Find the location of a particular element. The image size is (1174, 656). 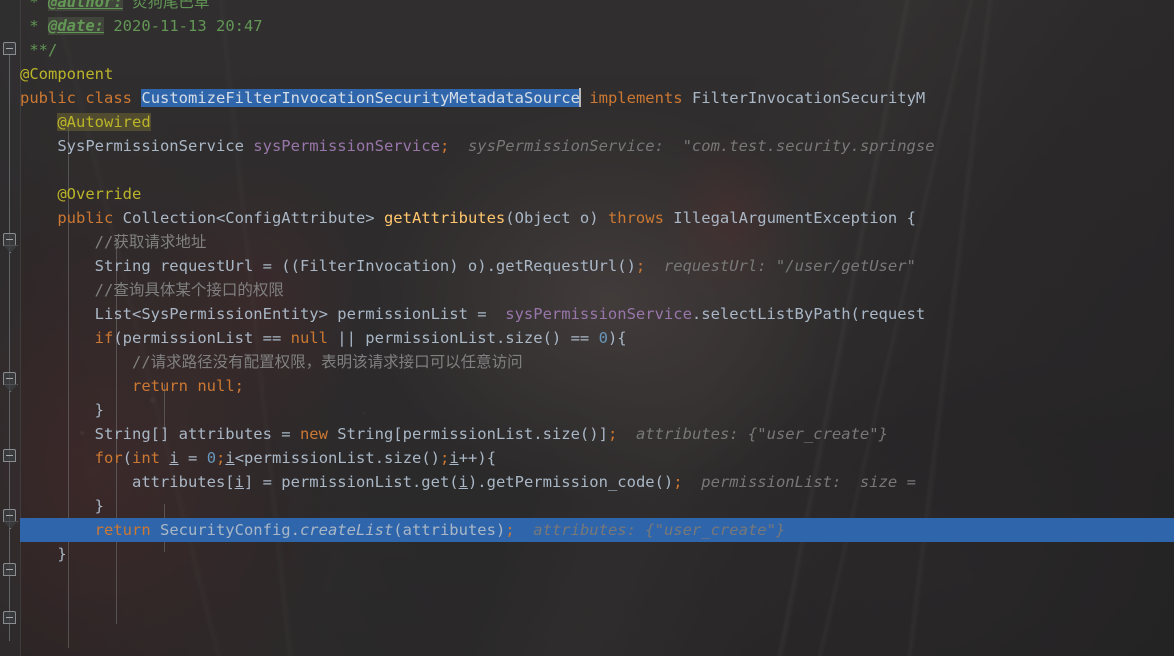

code-token: <permissionList.size() is located at coordinates (337, 458).